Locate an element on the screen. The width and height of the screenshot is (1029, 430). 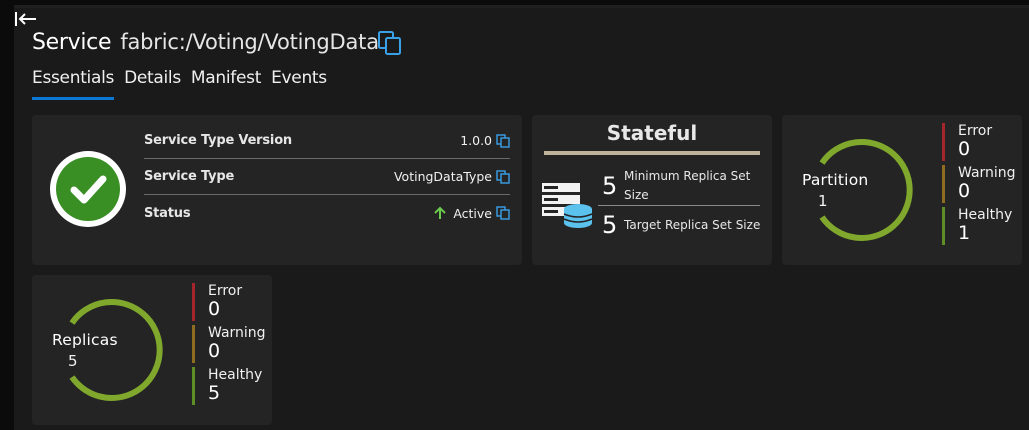
list-item: Service Type VotingDataType is located at coordinates (327, 177).